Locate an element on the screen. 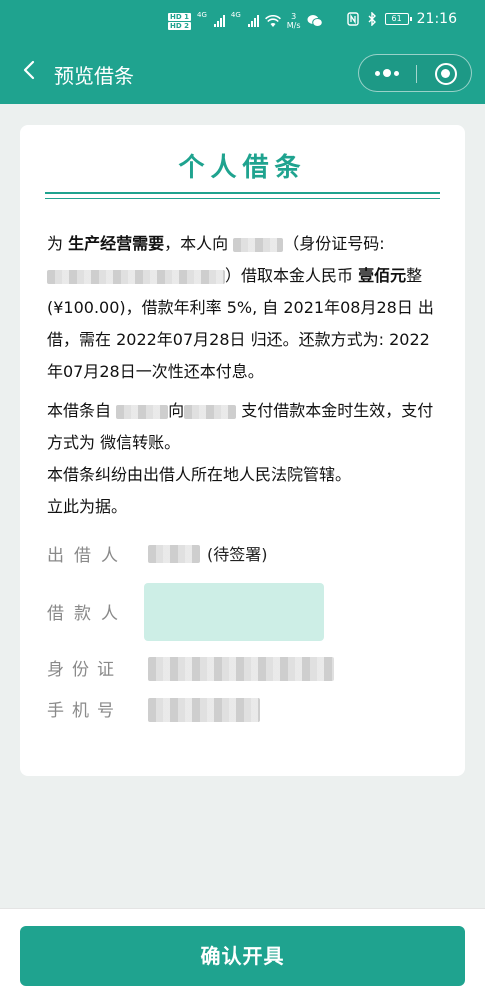 The width and height of the screenshot is (485, 1000). footer-bar: 确认开具 is located at coordinates (242, 954).